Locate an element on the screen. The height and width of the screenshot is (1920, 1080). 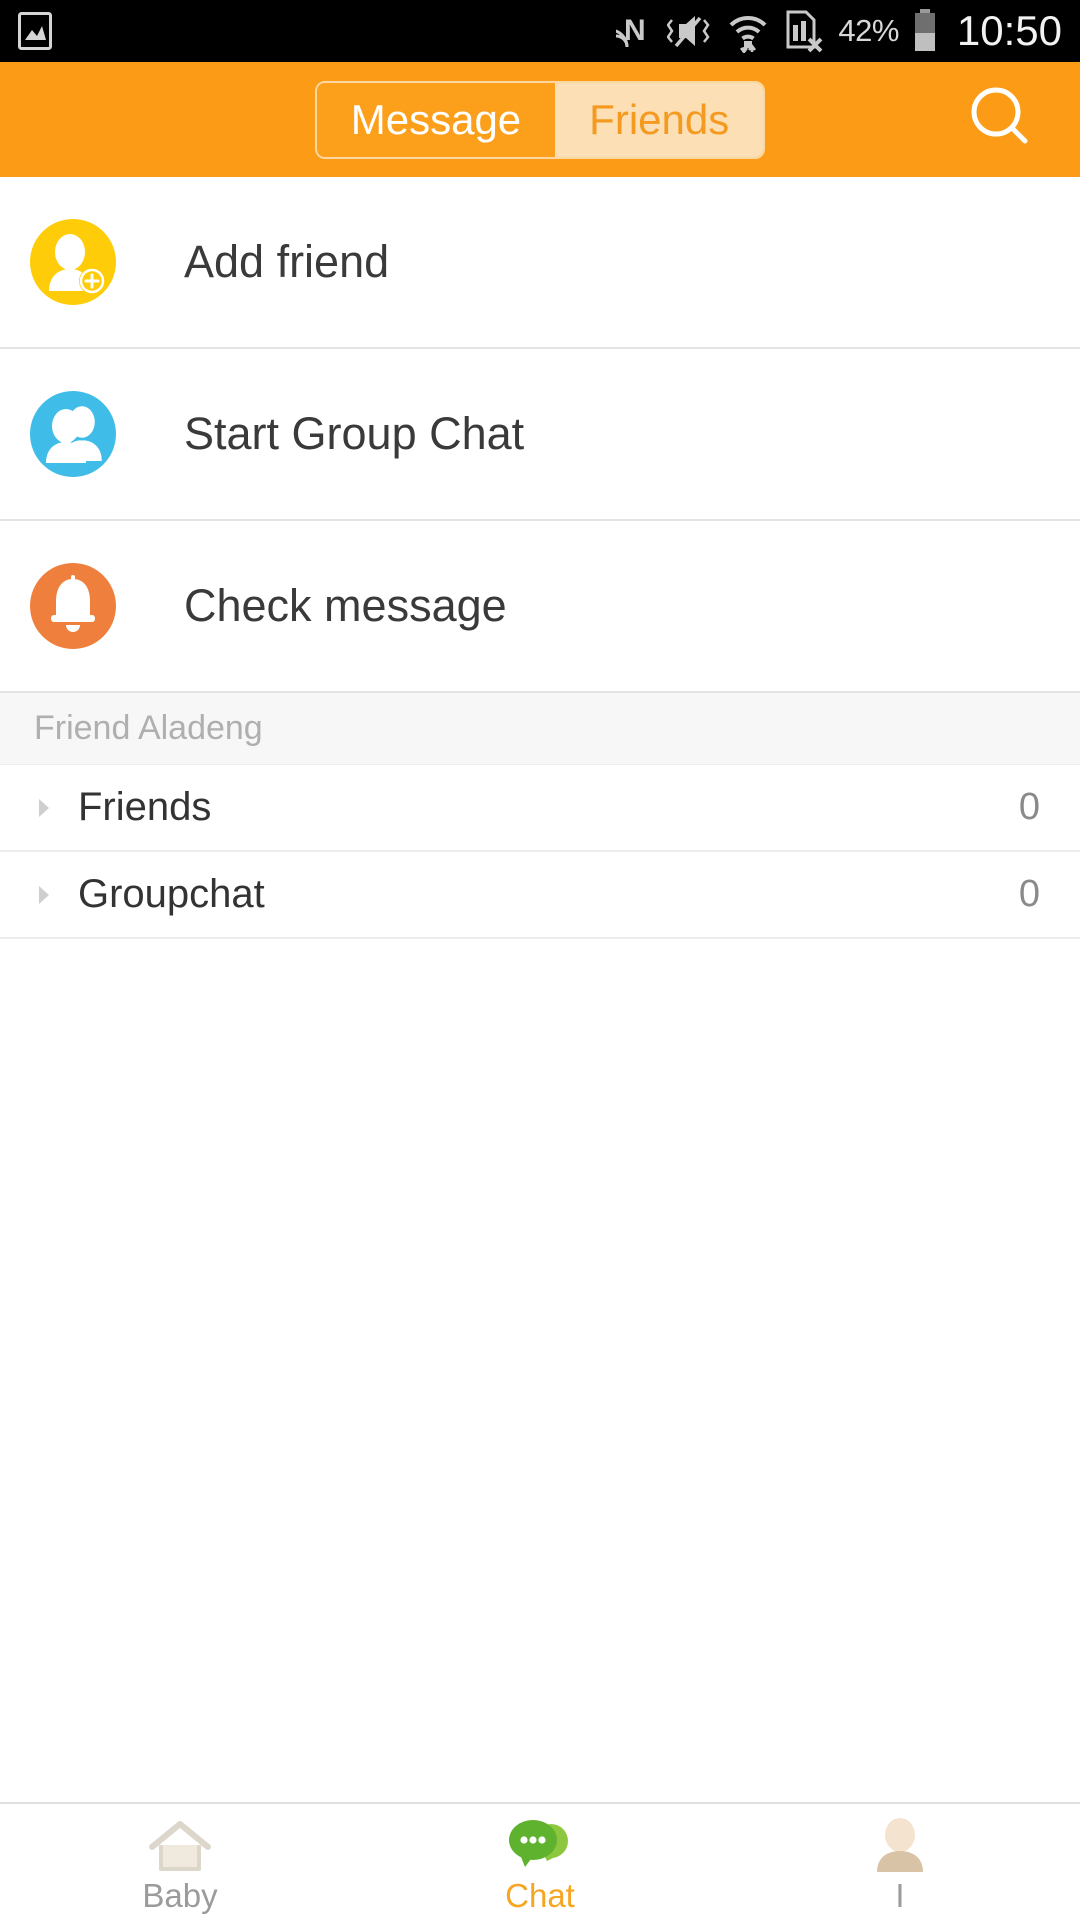
mute-vibrate-icon is located at coordinates (690, 31).